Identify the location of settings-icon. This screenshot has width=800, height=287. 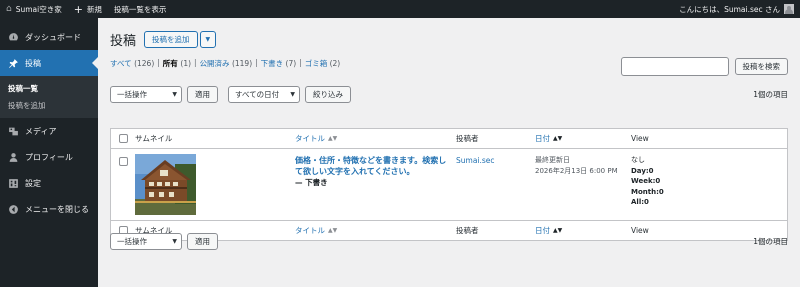
(13, 183).